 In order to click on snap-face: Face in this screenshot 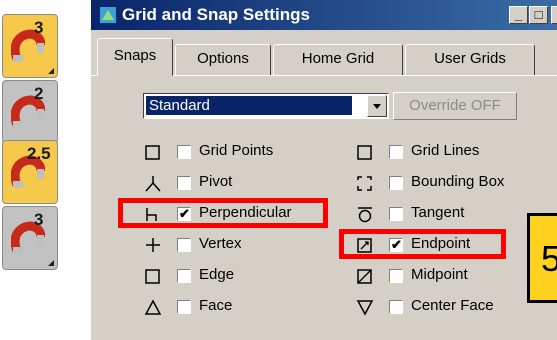, I will do `click(239, 309)`.